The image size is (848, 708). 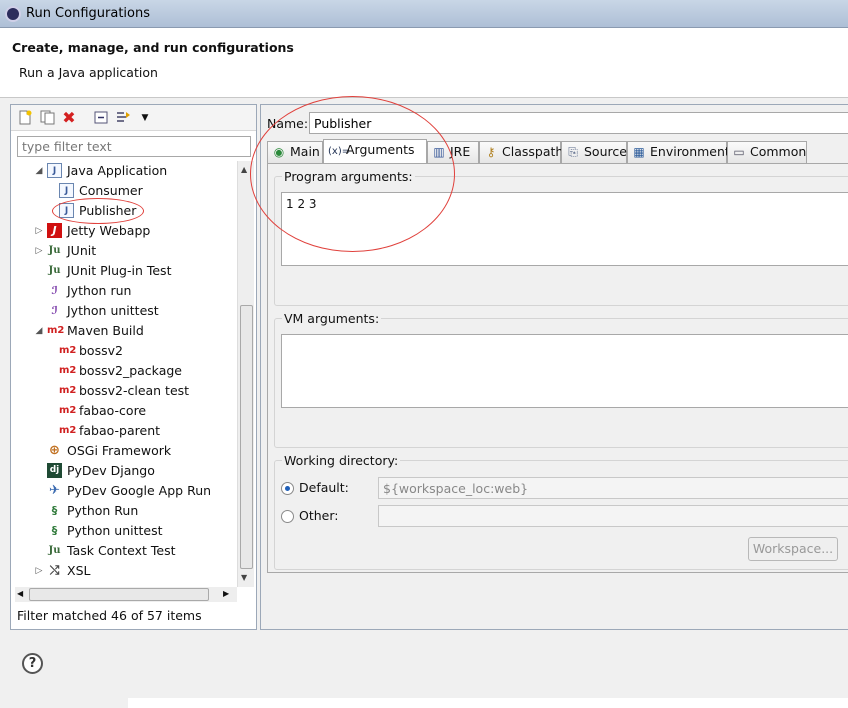 What do you see at coordinates (491, 152) in the screenshot?
I see `classpath-tab-icon: ⚷` at bounding box center [491, 152].